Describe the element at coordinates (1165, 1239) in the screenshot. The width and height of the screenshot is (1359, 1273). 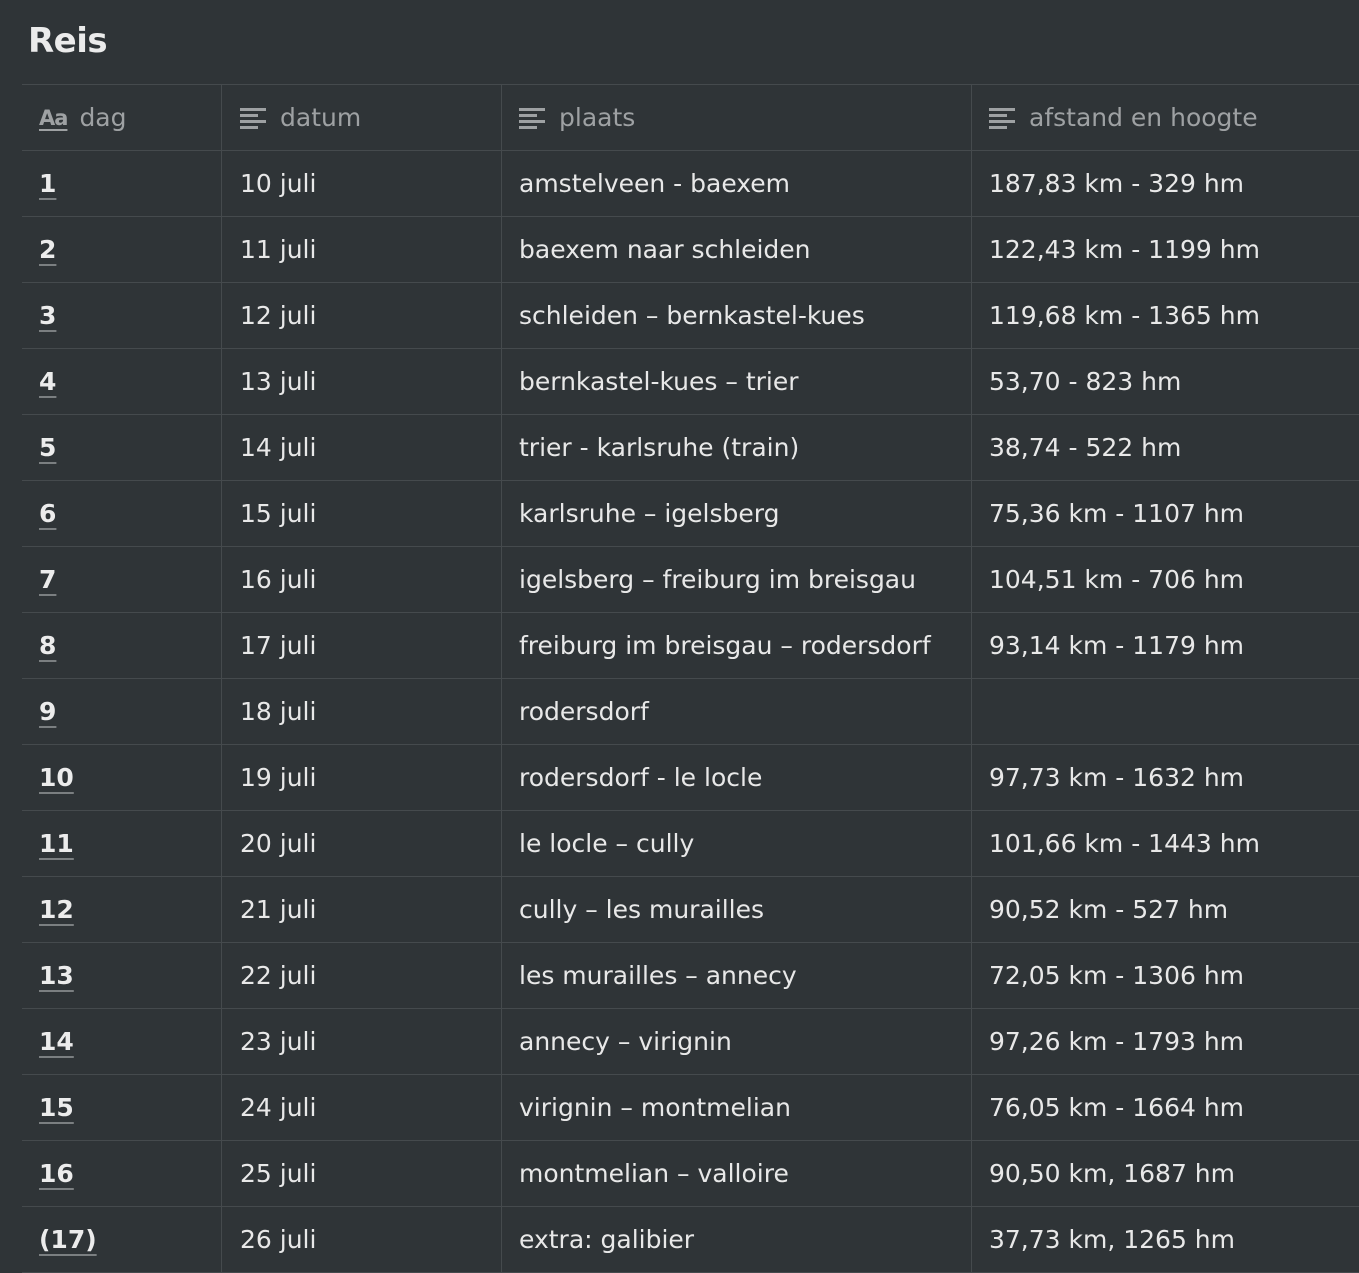
I see `cell-afstand: 37,73 km, 1265 hm` at that location.